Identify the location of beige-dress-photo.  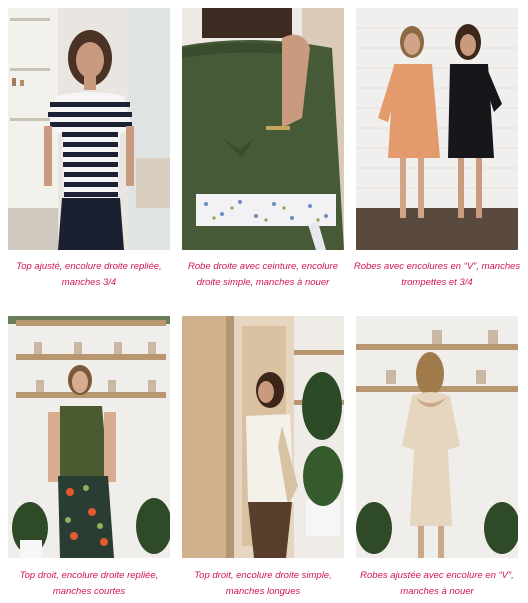
(437, 437).